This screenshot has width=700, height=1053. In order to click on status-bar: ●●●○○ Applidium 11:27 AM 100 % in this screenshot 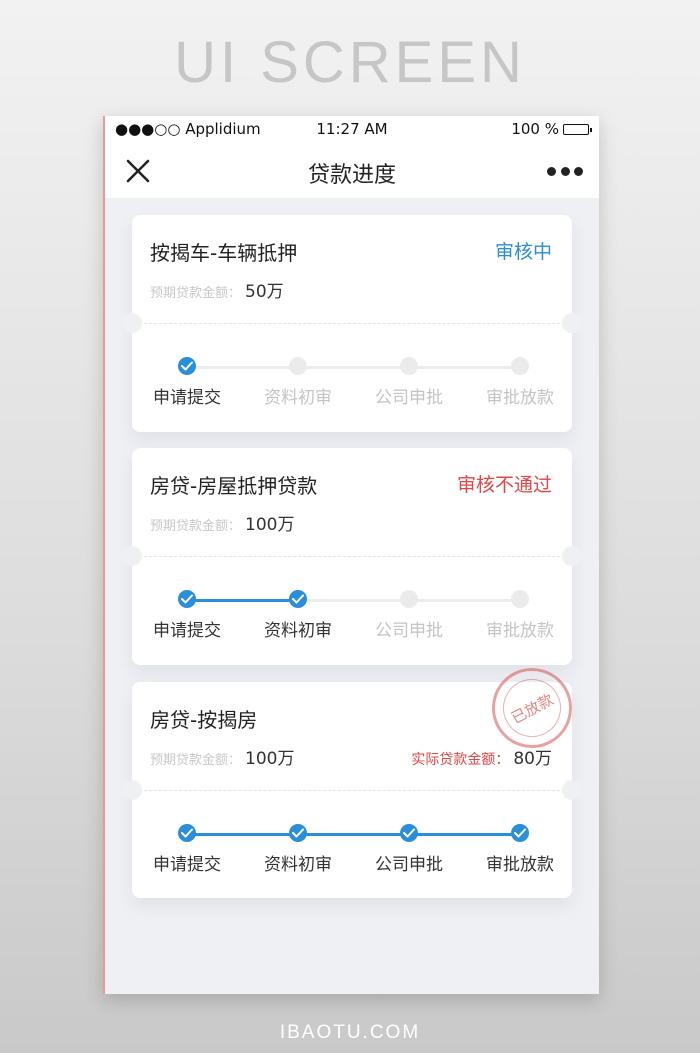, I will do `click(352, 130)`.